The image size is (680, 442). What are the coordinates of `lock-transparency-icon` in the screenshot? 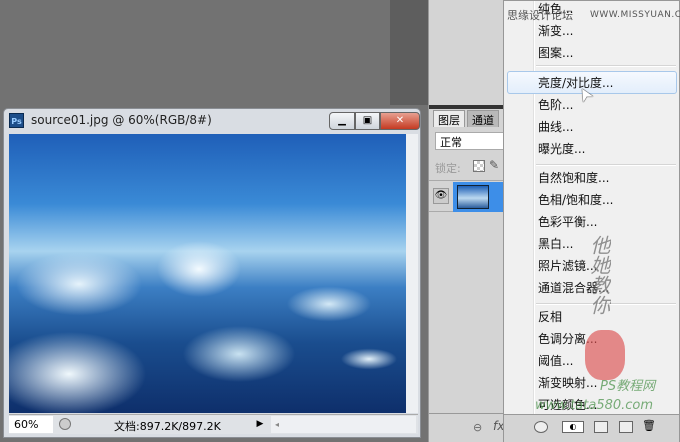 It's located at (479, 166).